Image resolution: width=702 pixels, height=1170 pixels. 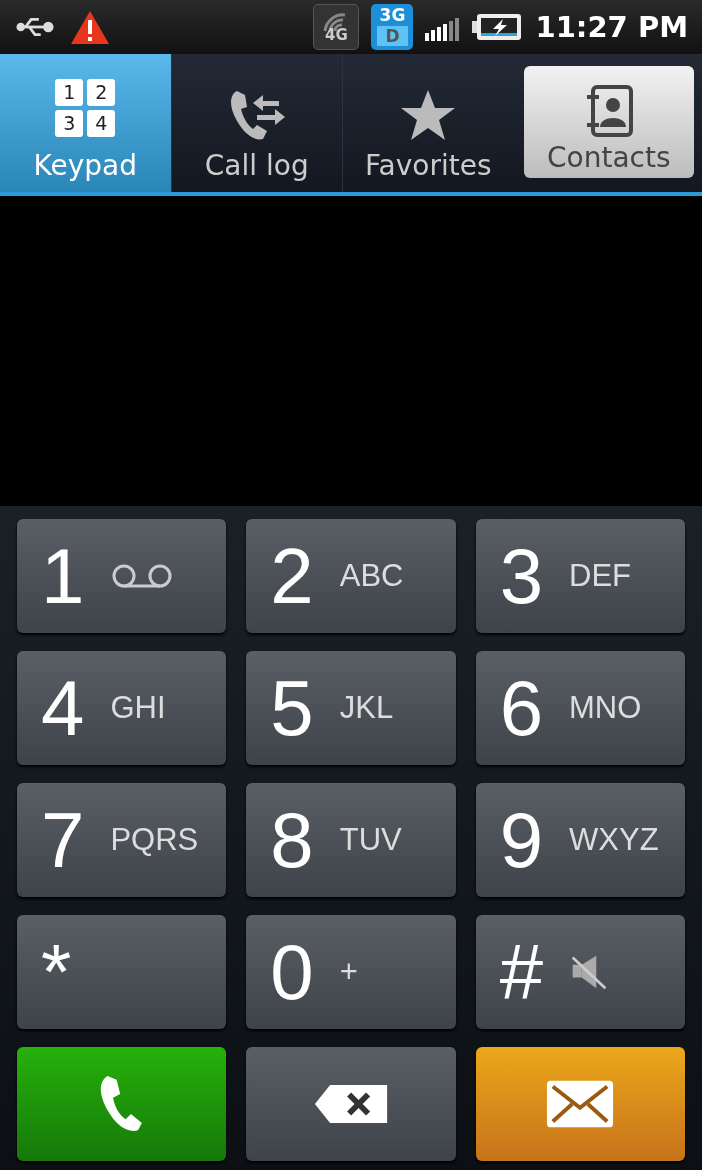 What do you see at coordinates (90, 27) in the screenshot?
I see `warning-icon` at bounding box center [90, 27].